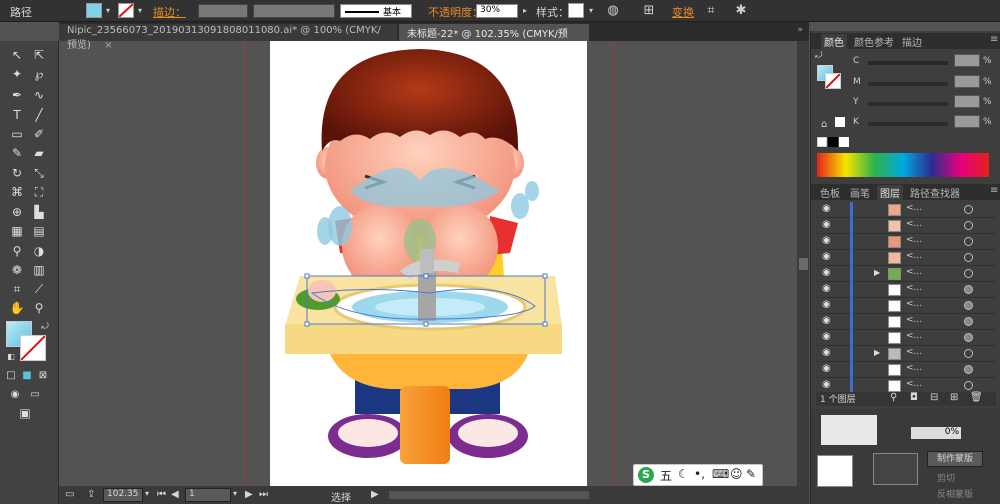  What do you see at coordinates (294, 11) in the screenshot?
I see `variable-width-profile` at bounding box center [294, 11].